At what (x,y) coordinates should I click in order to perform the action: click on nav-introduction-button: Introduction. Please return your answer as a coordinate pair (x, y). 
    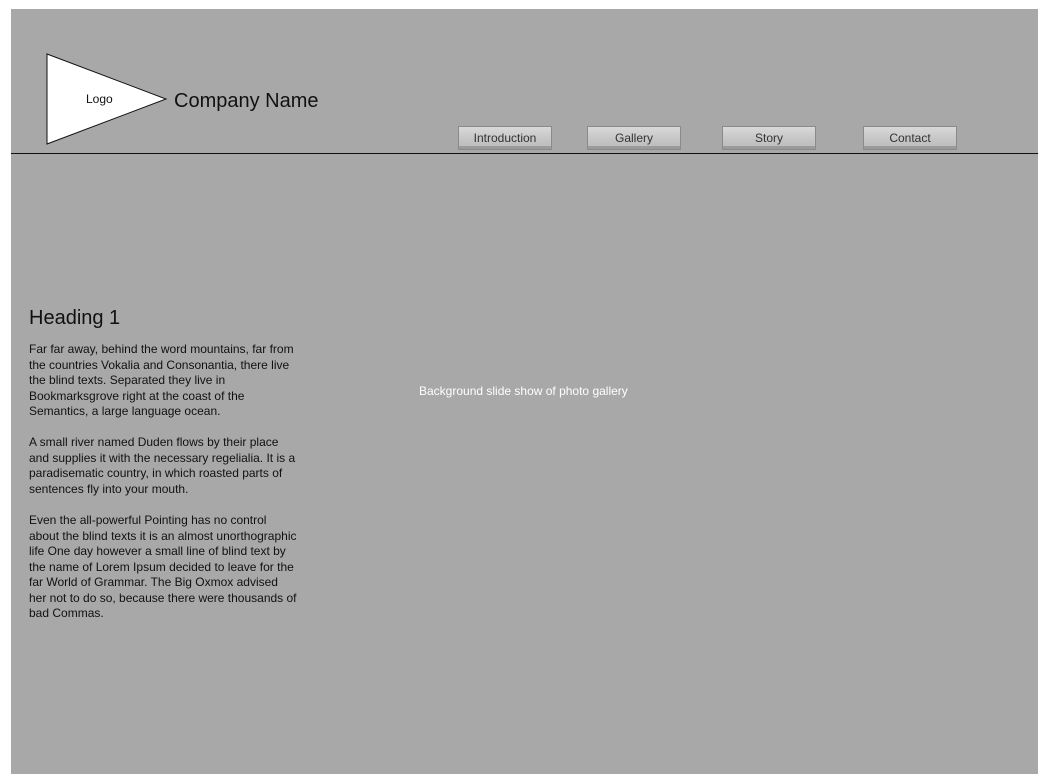
    Looking at the image, I should click on (505, 138).